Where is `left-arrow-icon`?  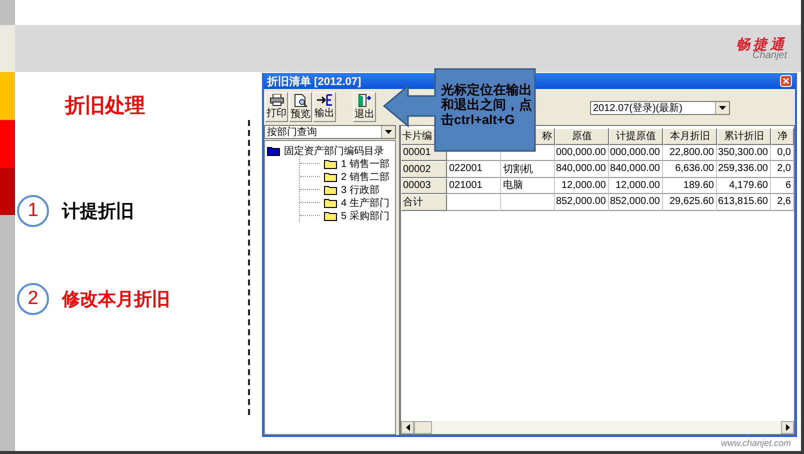 left-arrow-icon is located at coordinates (408, 427).